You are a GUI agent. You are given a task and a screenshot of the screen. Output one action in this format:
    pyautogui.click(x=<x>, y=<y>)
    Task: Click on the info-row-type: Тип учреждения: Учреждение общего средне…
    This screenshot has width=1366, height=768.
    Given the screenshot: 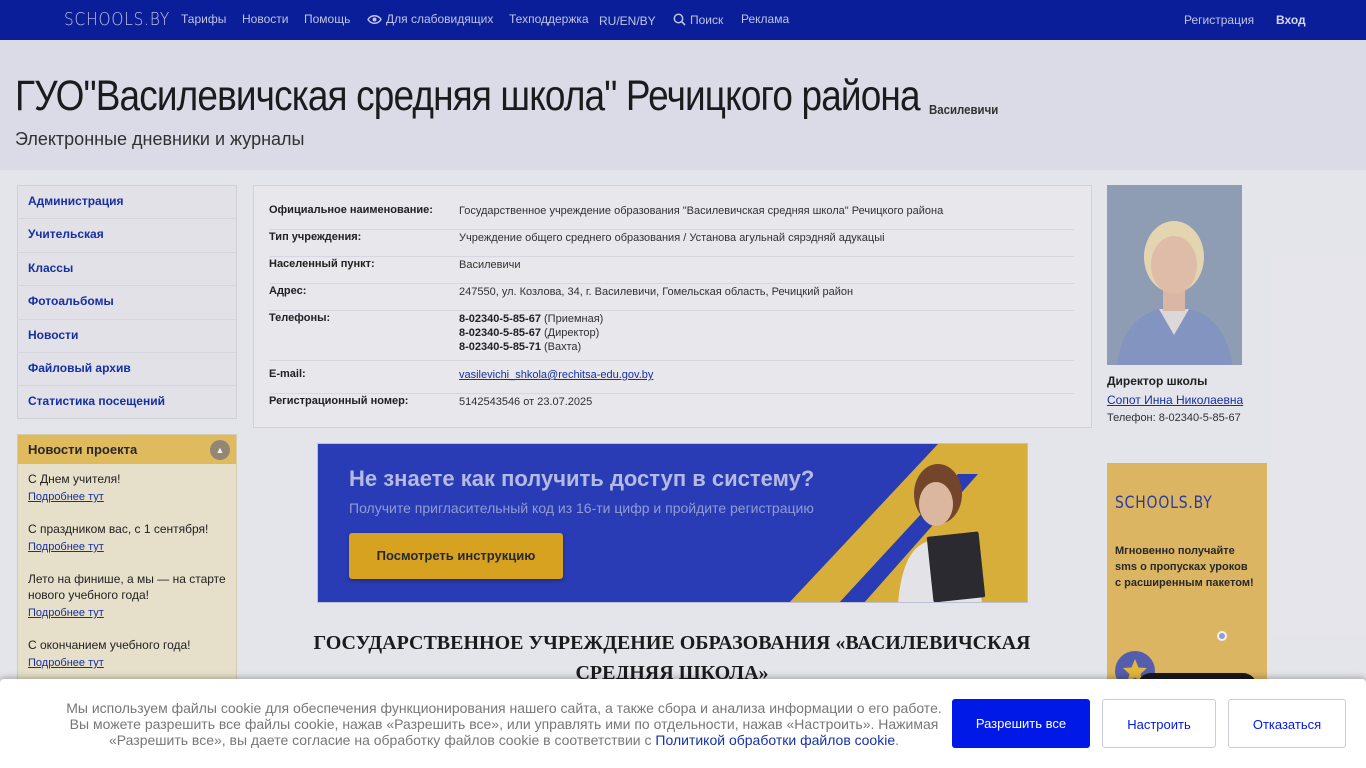 What is the action you would take?
    pyautogui.click(x=671, y=244)
    